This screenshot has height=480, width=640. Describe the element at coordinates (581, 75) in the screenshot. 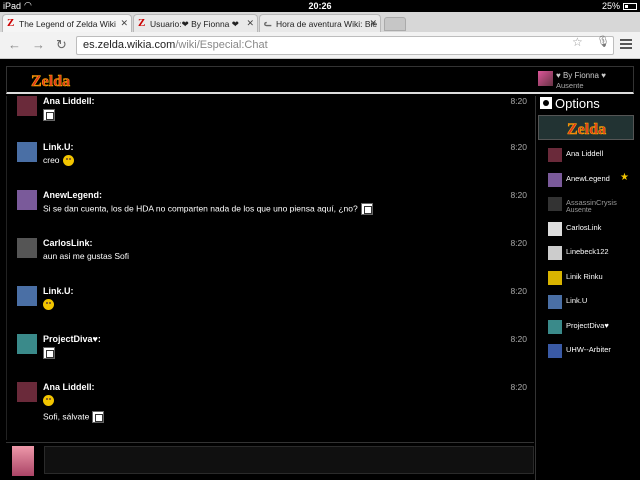

I see `user-name: ♥ By Fionna ♥` at that location.